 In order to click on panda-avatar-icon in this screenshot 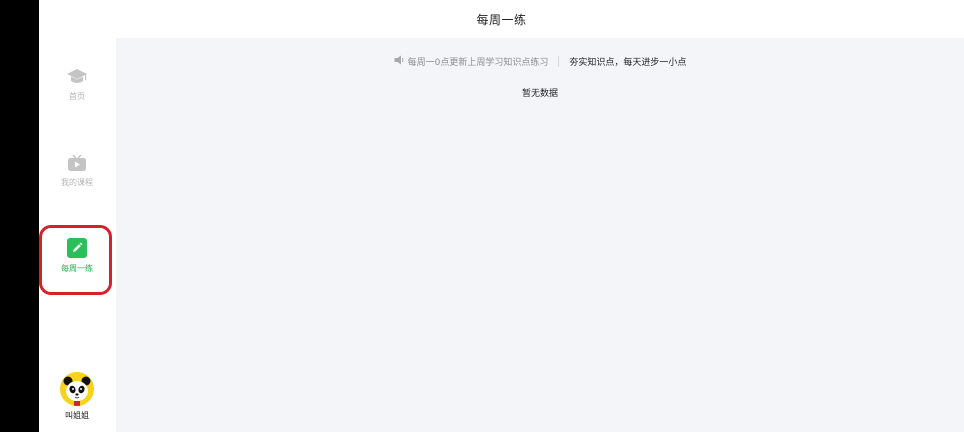, I will do `click(77, 389)`.